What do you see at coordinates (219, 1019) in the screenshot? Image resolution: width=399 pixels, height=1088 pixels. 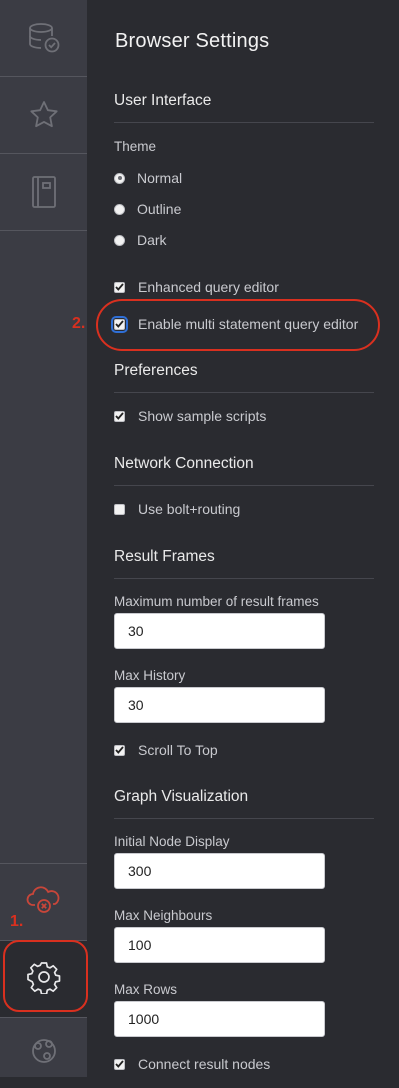 I see `max-rows-input: 1000` at bounding box center [219, 1019].